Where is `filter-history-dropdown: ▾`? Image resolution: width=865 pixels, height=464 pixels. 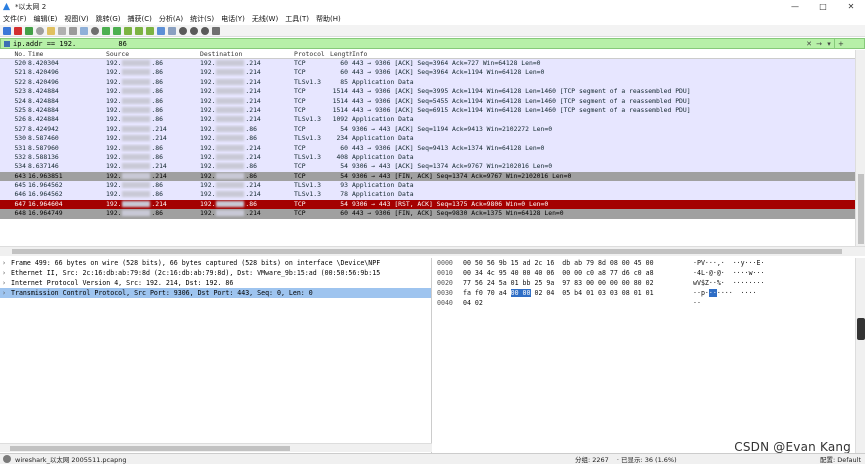
filter-history-dropdown: ▾ is located at coordinates (829, 43).